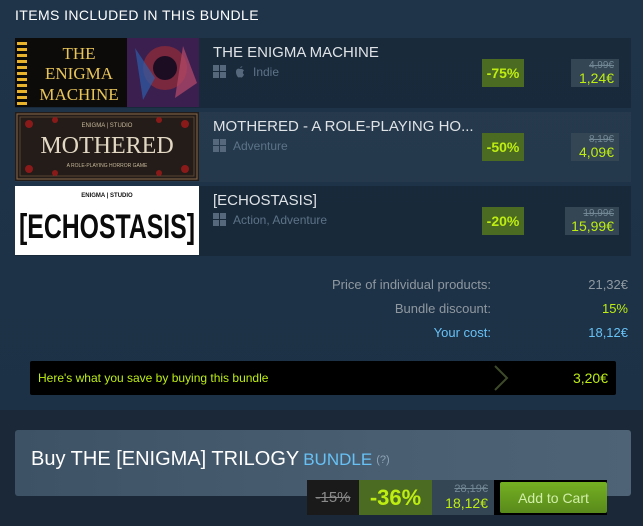 The width and height of the screenshot is (643, 526). Describe the element at coordinates (608, 284) in the screenshot. I see `individual-price-value: 21,32€` at that location.